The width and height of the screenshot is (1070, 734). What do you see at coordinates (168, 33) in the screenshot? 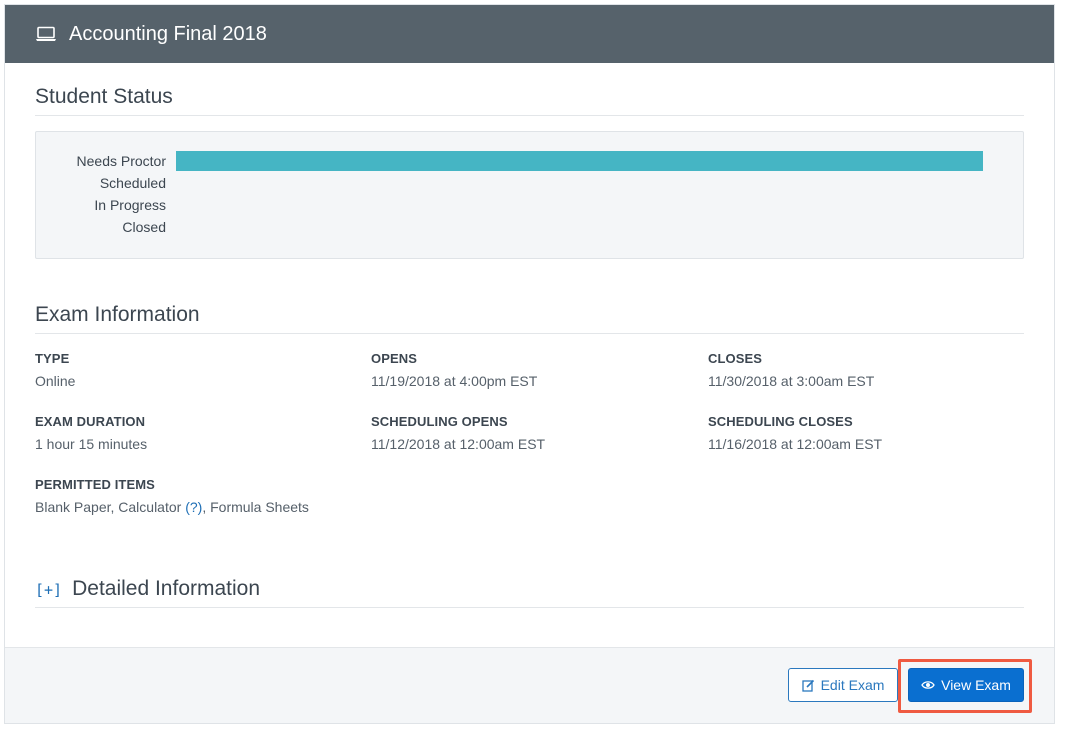
I see `exam-title: Accounting Final 2018` at bounding box center [168, 33].